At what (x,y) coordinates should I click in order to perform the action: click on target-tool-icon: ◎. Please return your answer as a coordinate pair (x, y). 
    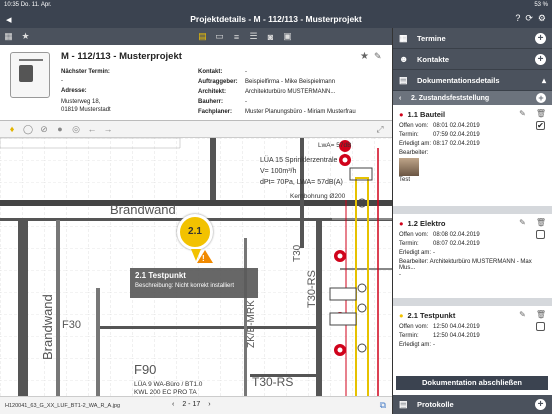
    Looking at the image, I should click on (76, 129).